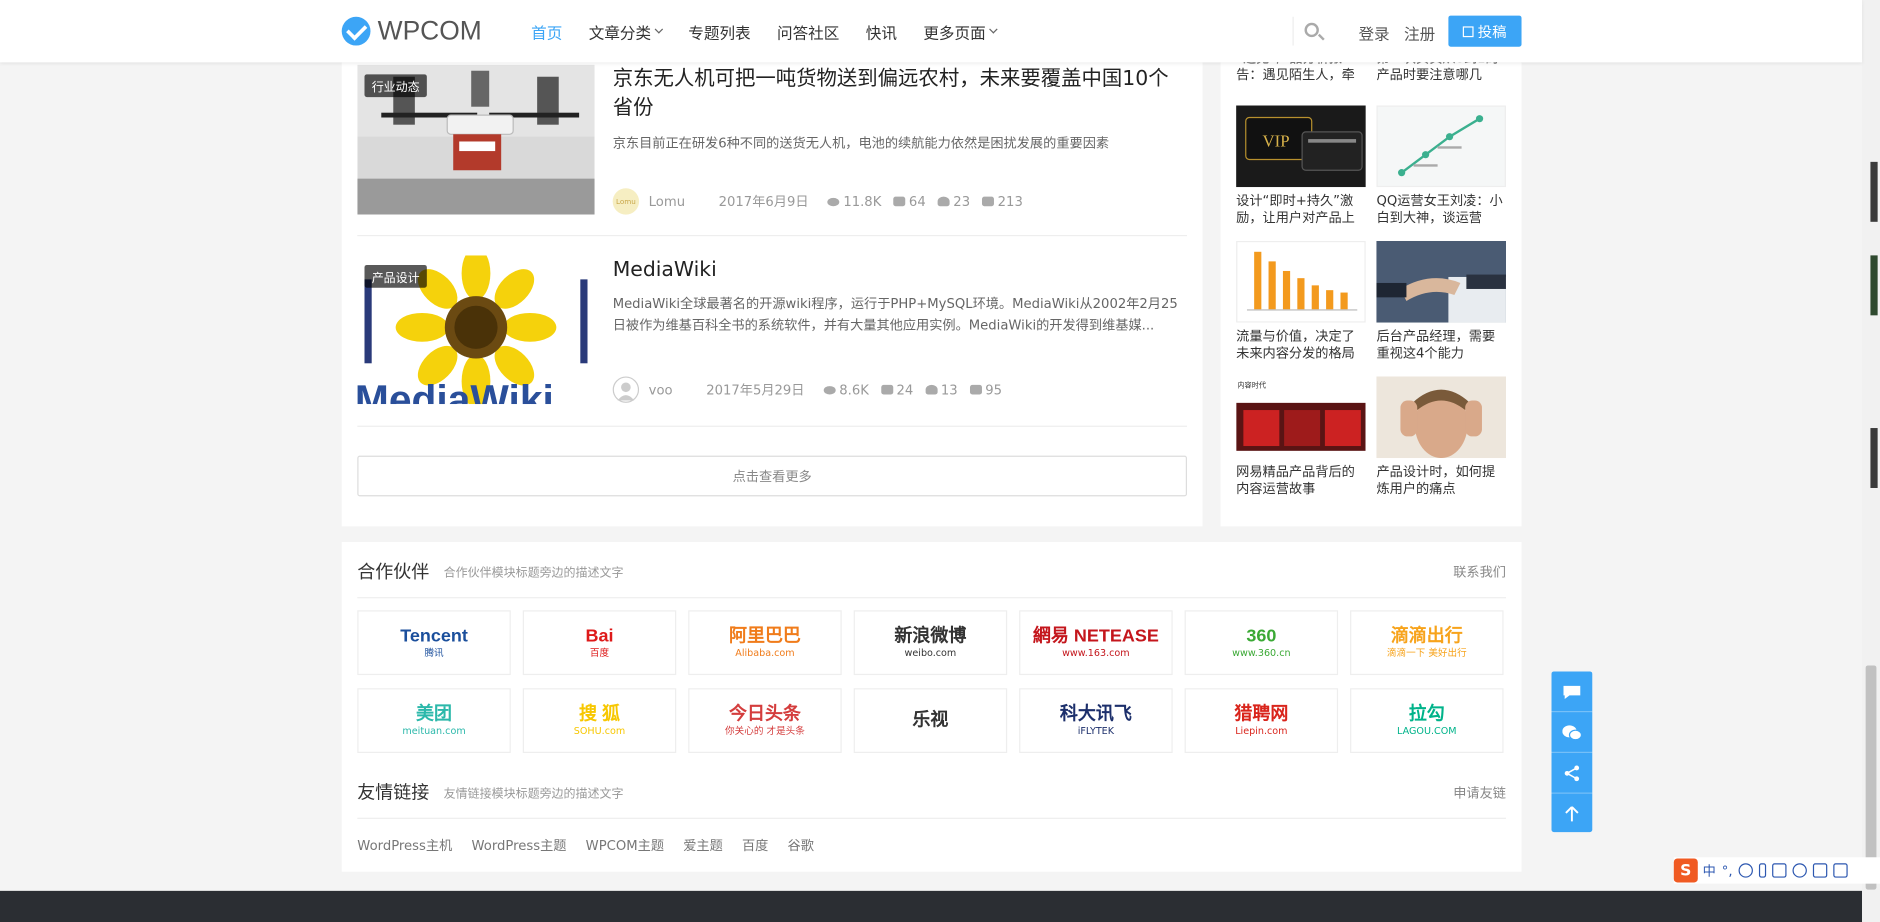 The height and width of the screenshot is (922, 1880). I want to click on nav-topics: 专题列表, so click(719, 31).